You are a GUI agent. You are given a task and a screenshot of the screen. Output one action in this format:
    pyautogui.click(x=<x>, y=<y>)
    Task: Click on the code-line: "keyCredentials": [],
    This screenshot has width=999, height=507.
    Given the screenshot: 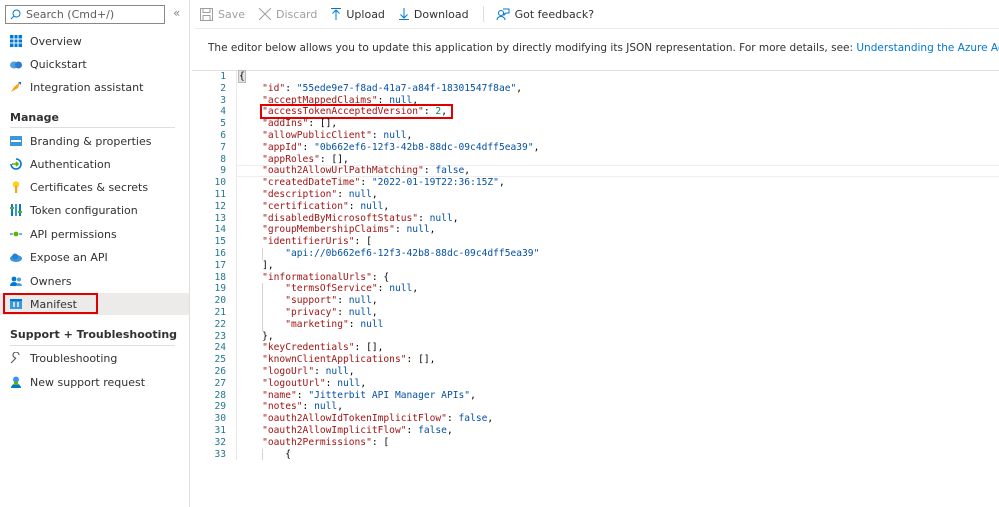 What is the action you would take?
    pyautogui.click(x=618, y=348)
    